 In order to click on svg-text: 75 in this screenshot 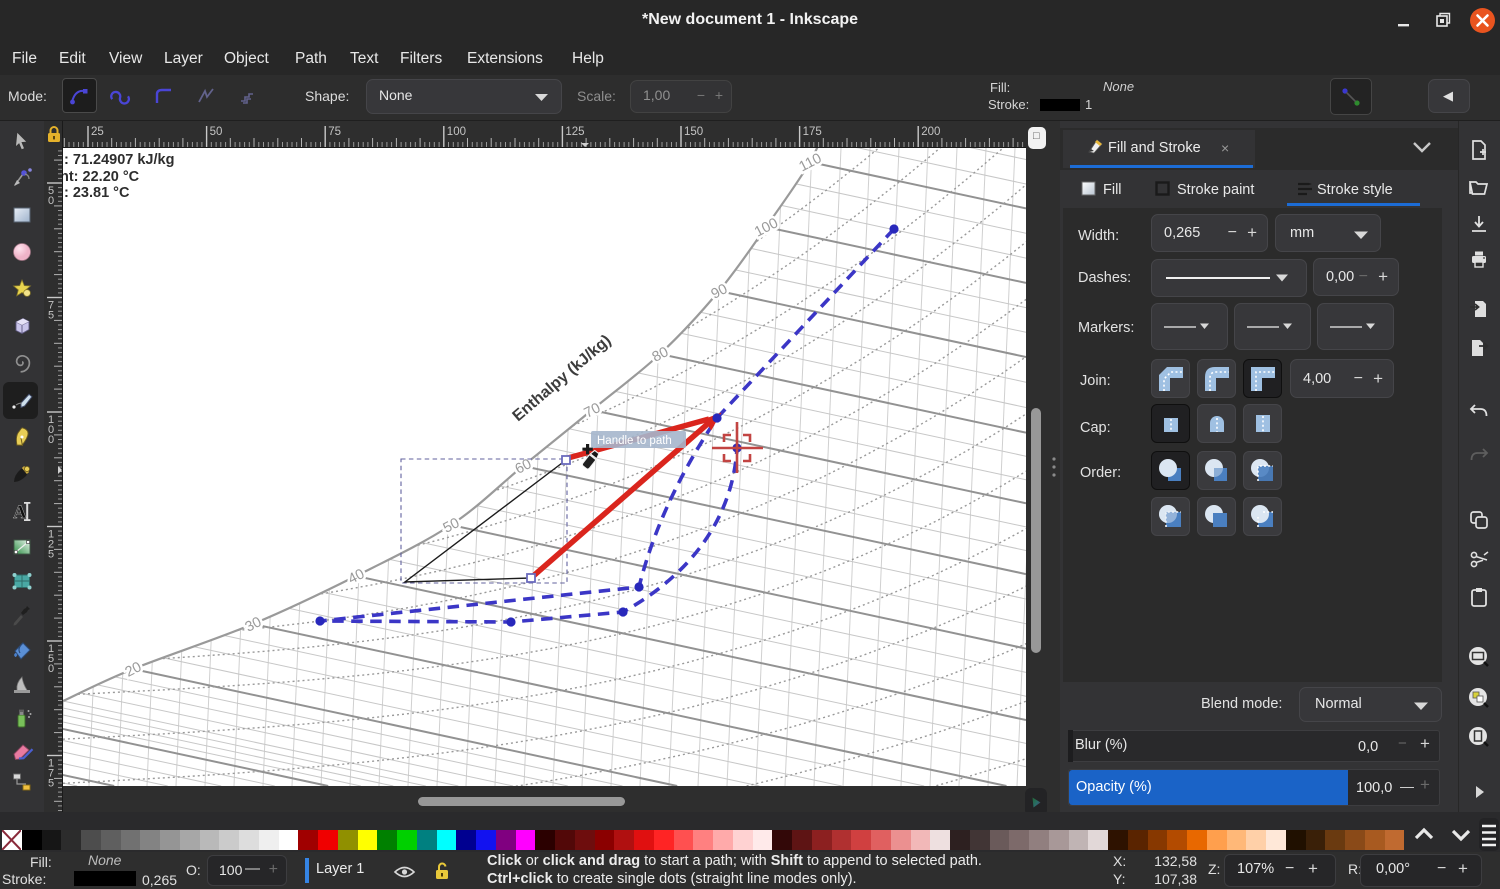, I will do `click(334, 132)`.